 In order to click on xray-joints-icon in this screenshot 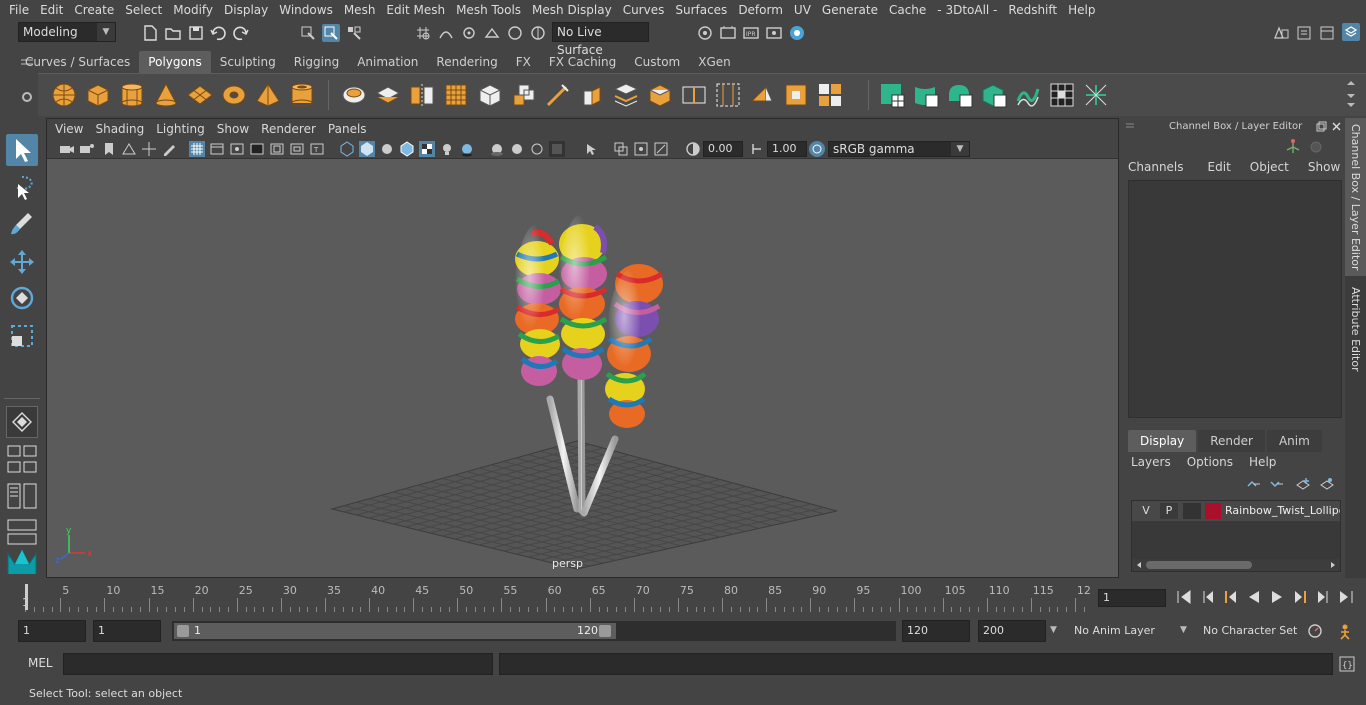, I will do `click(661, 149)`.